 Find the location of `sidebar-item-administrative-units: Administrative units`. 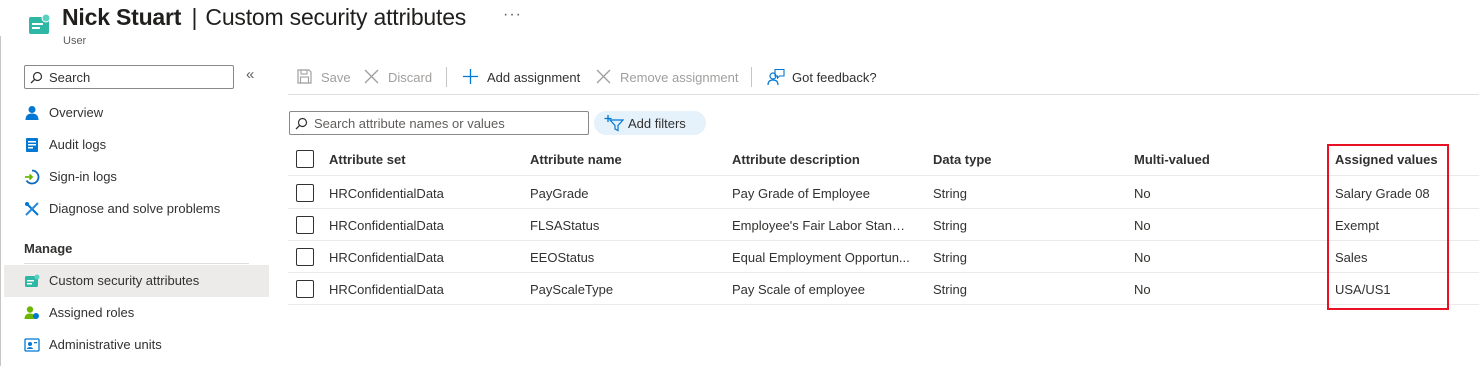

sidebar-item-administrative-units: Administrative units is located at coordinates (136, 345).